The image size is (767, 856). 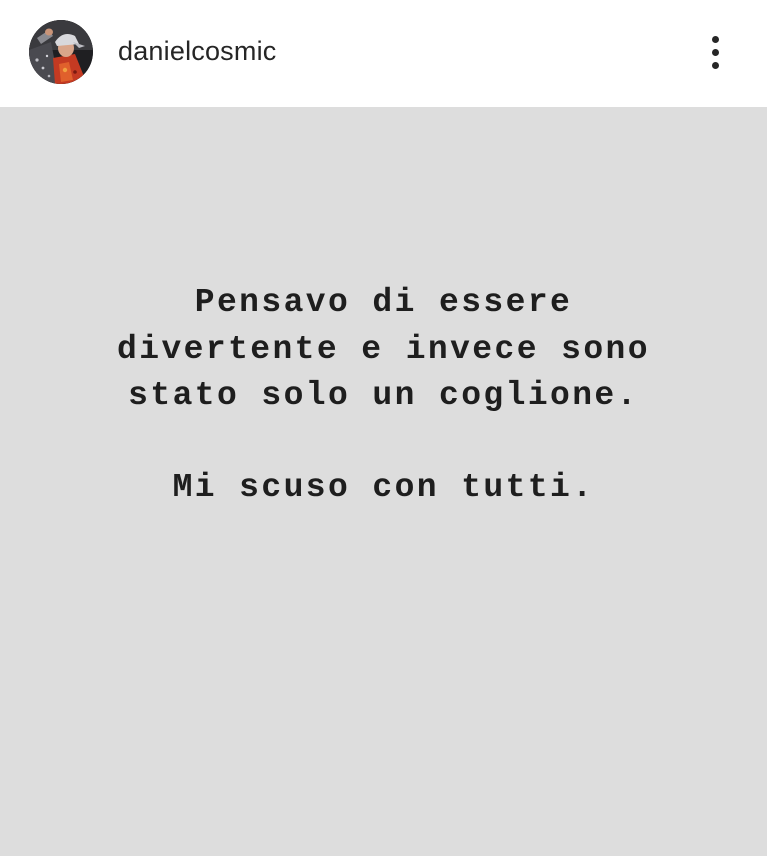 I want to click on avatar, so click(x=61, y=52).